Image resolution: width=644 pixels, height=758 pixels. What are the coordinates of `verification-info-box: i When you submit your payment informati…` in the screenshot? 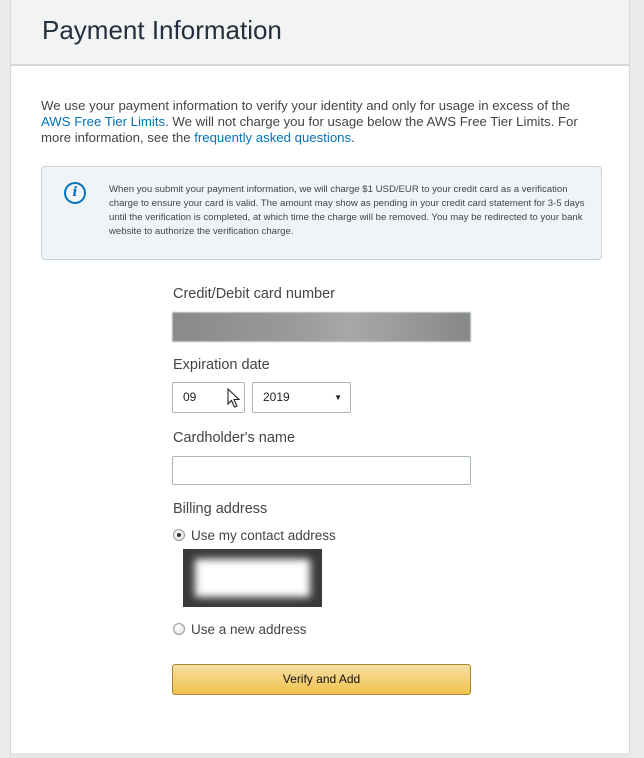 It's located at (321, 213).